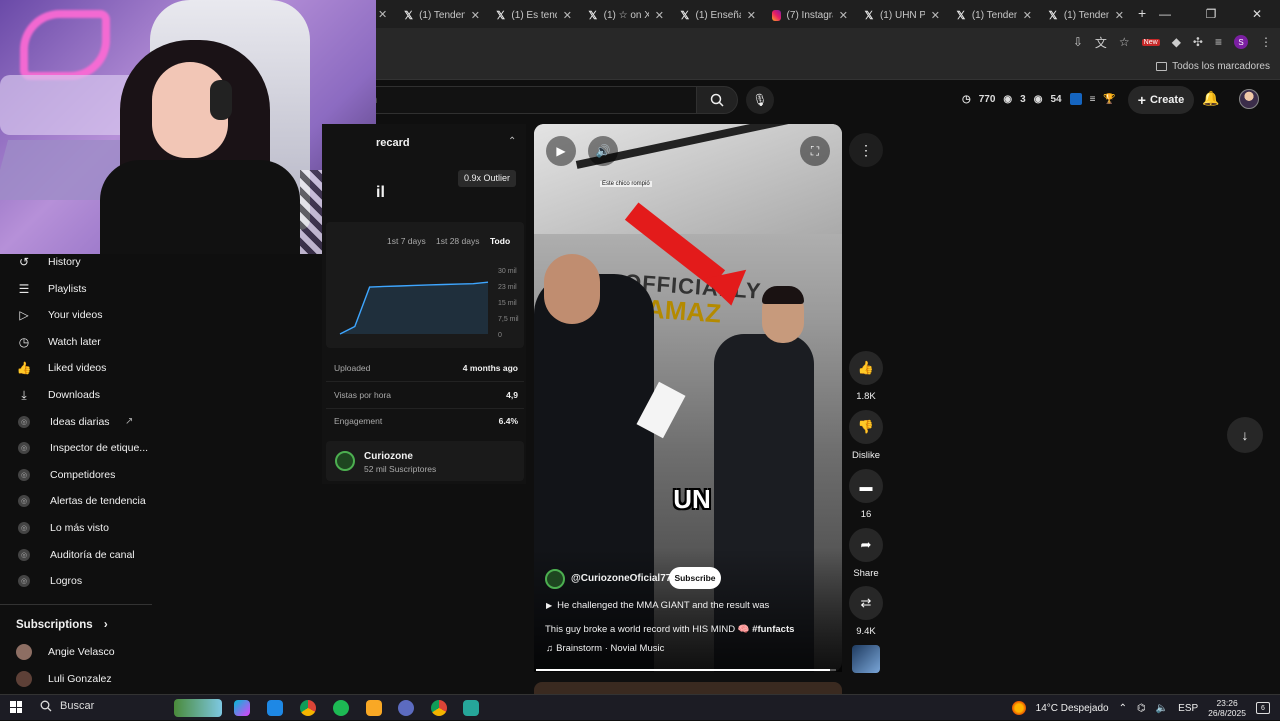 Image resolution: width=1280 pixels, height=721 pixels. Describe the element at coordinates (406, 241) in the screenshot. I see `chart-tab-7-days: 1st 7 days` at that location.